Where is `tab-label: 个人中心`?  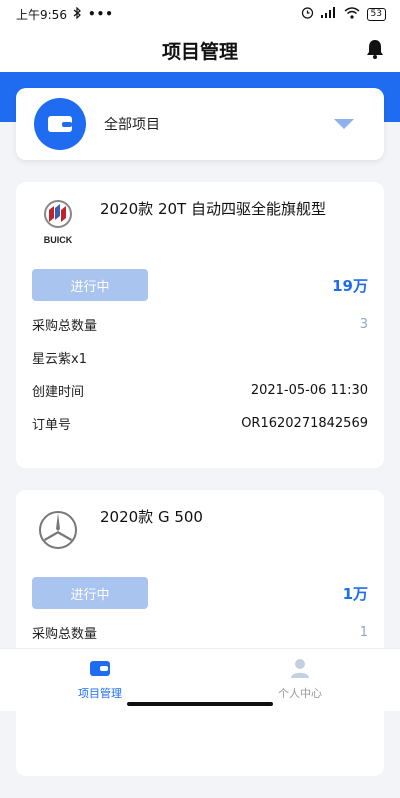 tab-label: 个人中心 is located at coordinates (300, 693).